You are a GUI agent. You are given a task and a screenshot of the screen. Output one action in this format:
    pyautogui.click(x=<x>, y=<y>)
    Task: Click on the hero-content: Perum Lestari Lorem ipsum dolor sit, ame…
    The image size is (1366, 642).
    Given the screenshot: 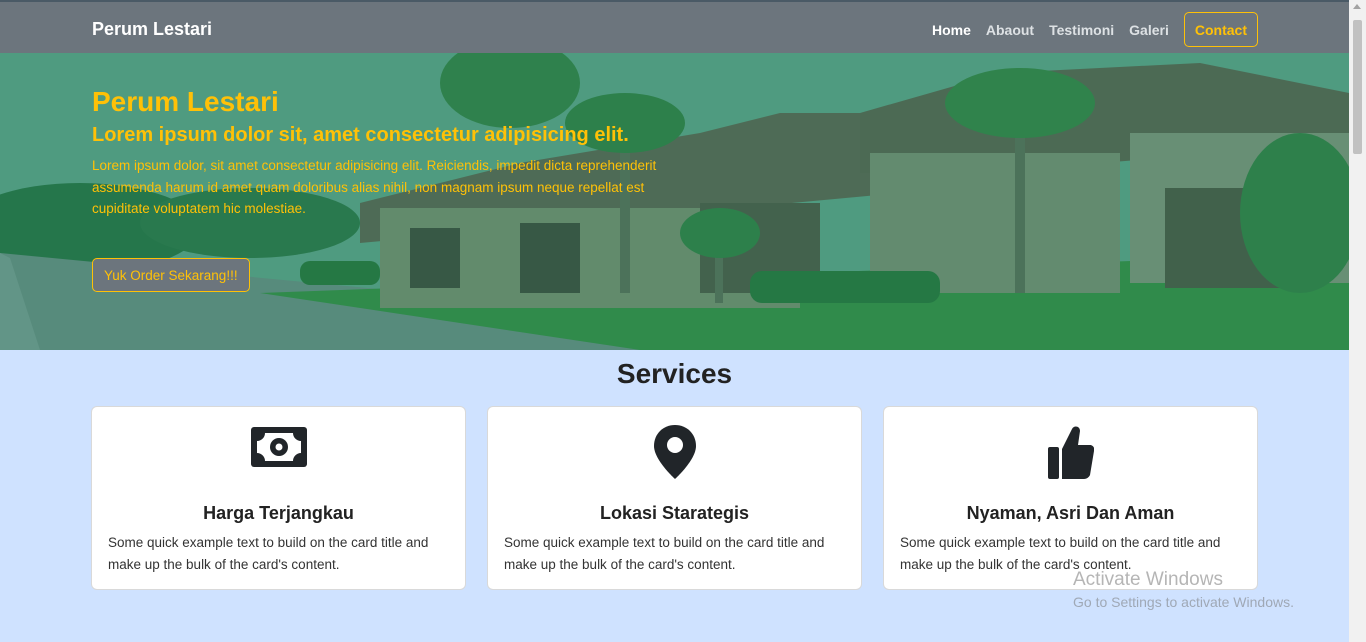 What is the action you would take?
    pyautogui.click(x=382, y=152)
    